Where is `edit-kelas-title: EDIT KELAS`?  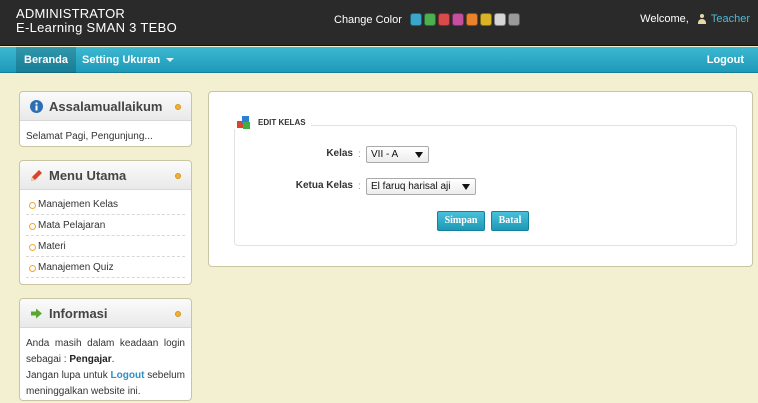 edit-kelas-title: EDIT KELAS is located at coordinates (282, 122).